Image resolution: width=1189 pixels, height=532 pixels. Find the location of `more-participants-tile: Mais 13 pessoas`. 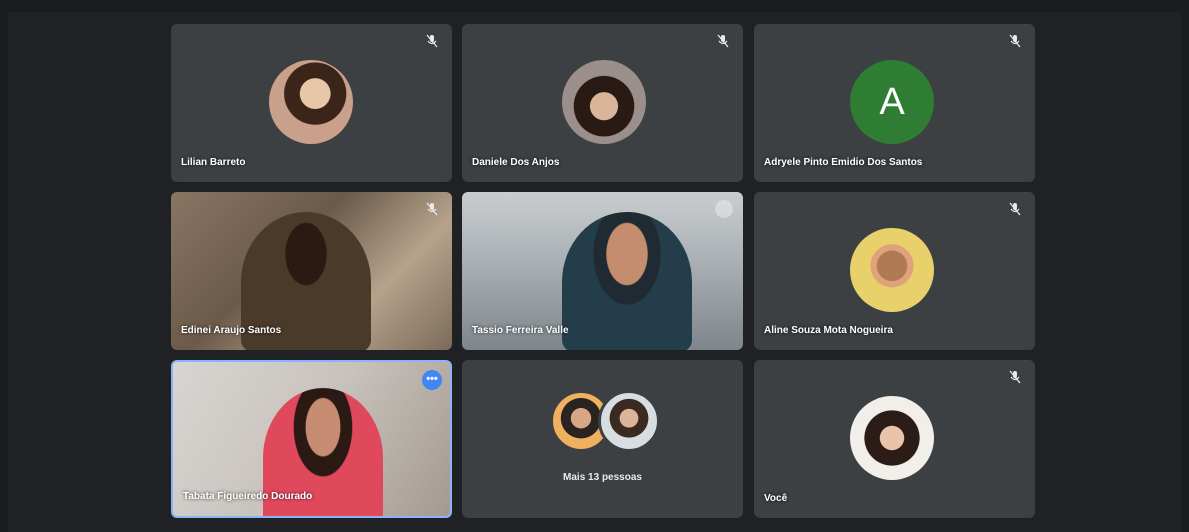

more-participants-tile: Mais 13 pessoas is located at coordinates (602, 439).